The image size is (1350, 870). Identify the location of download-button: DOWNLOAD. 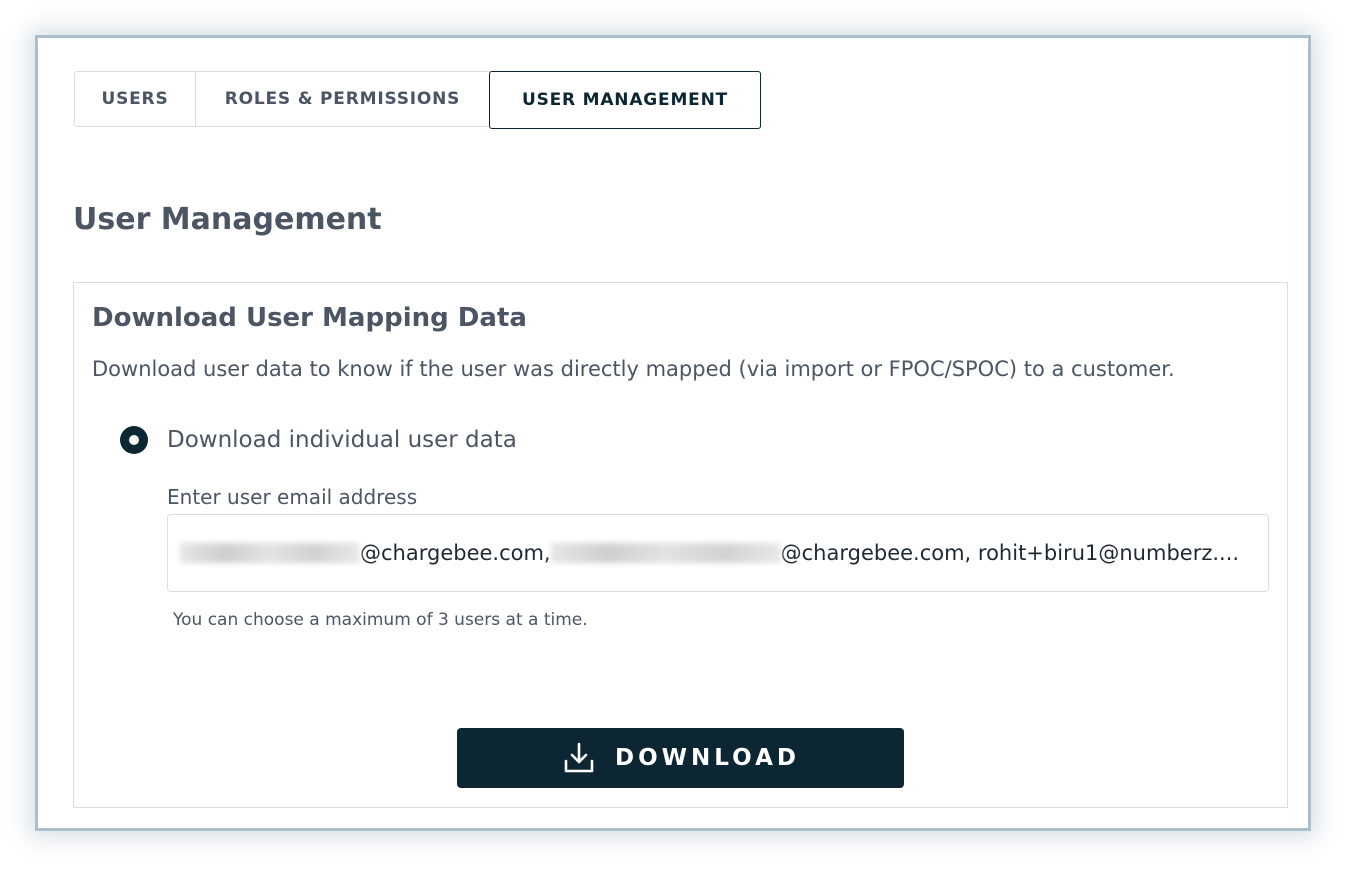
(680, 758).